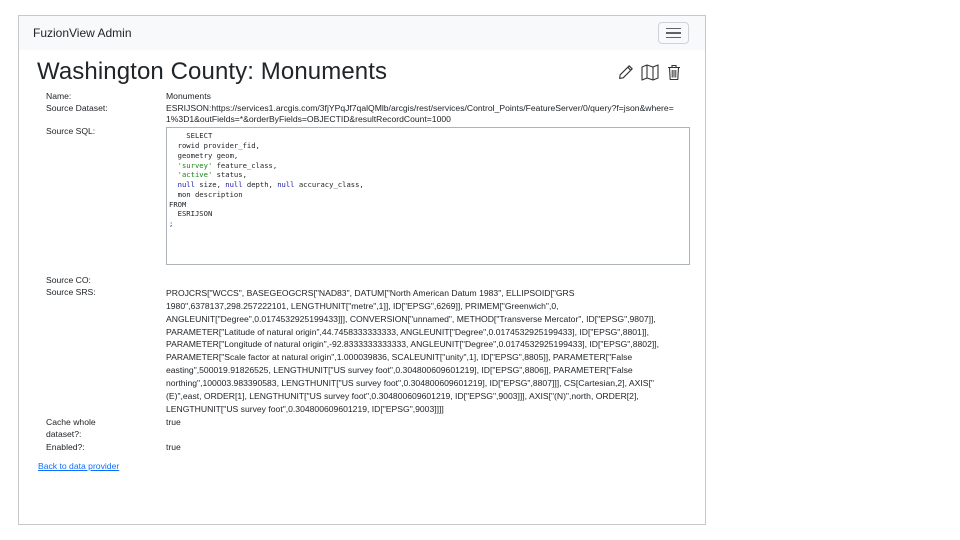  Describe the element at coordinates (229, 175) in the screenshot. I see `sql-text: status,` at that location.